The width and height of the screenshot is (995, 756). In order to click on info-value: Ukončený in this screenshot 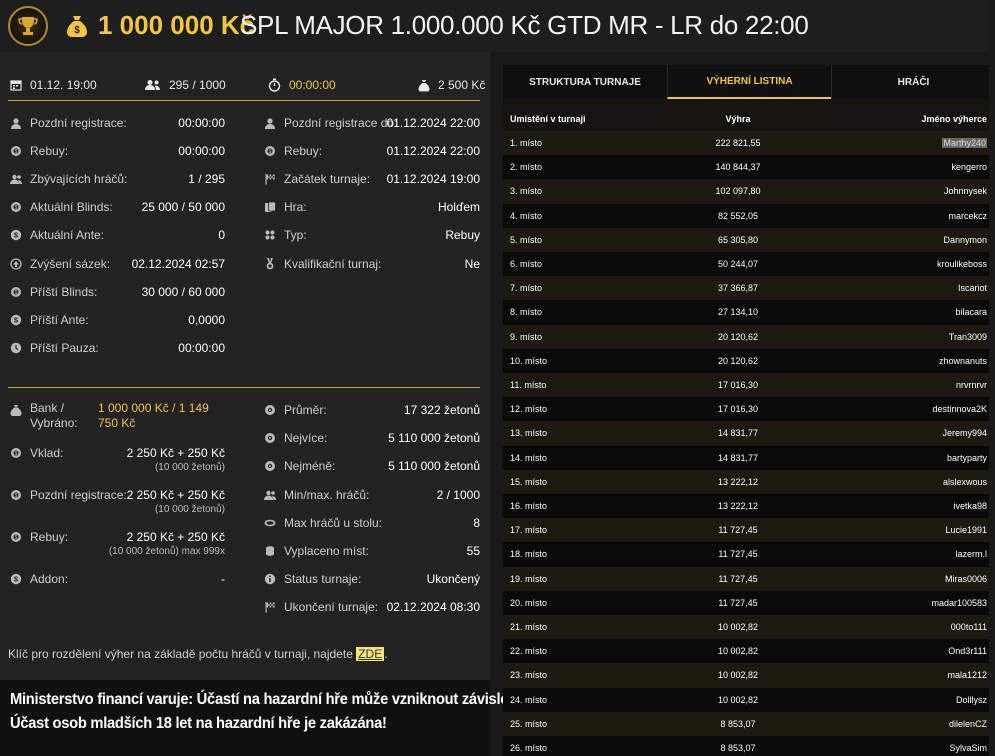, I will do `click(453, 579)`.